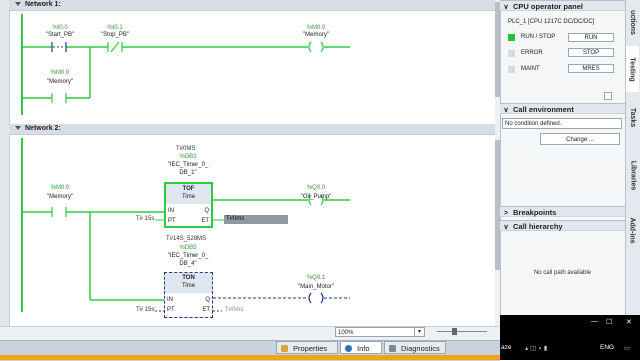 The image size is (640, 361). I want to click on zoom-slider-track, so click(462, 331).